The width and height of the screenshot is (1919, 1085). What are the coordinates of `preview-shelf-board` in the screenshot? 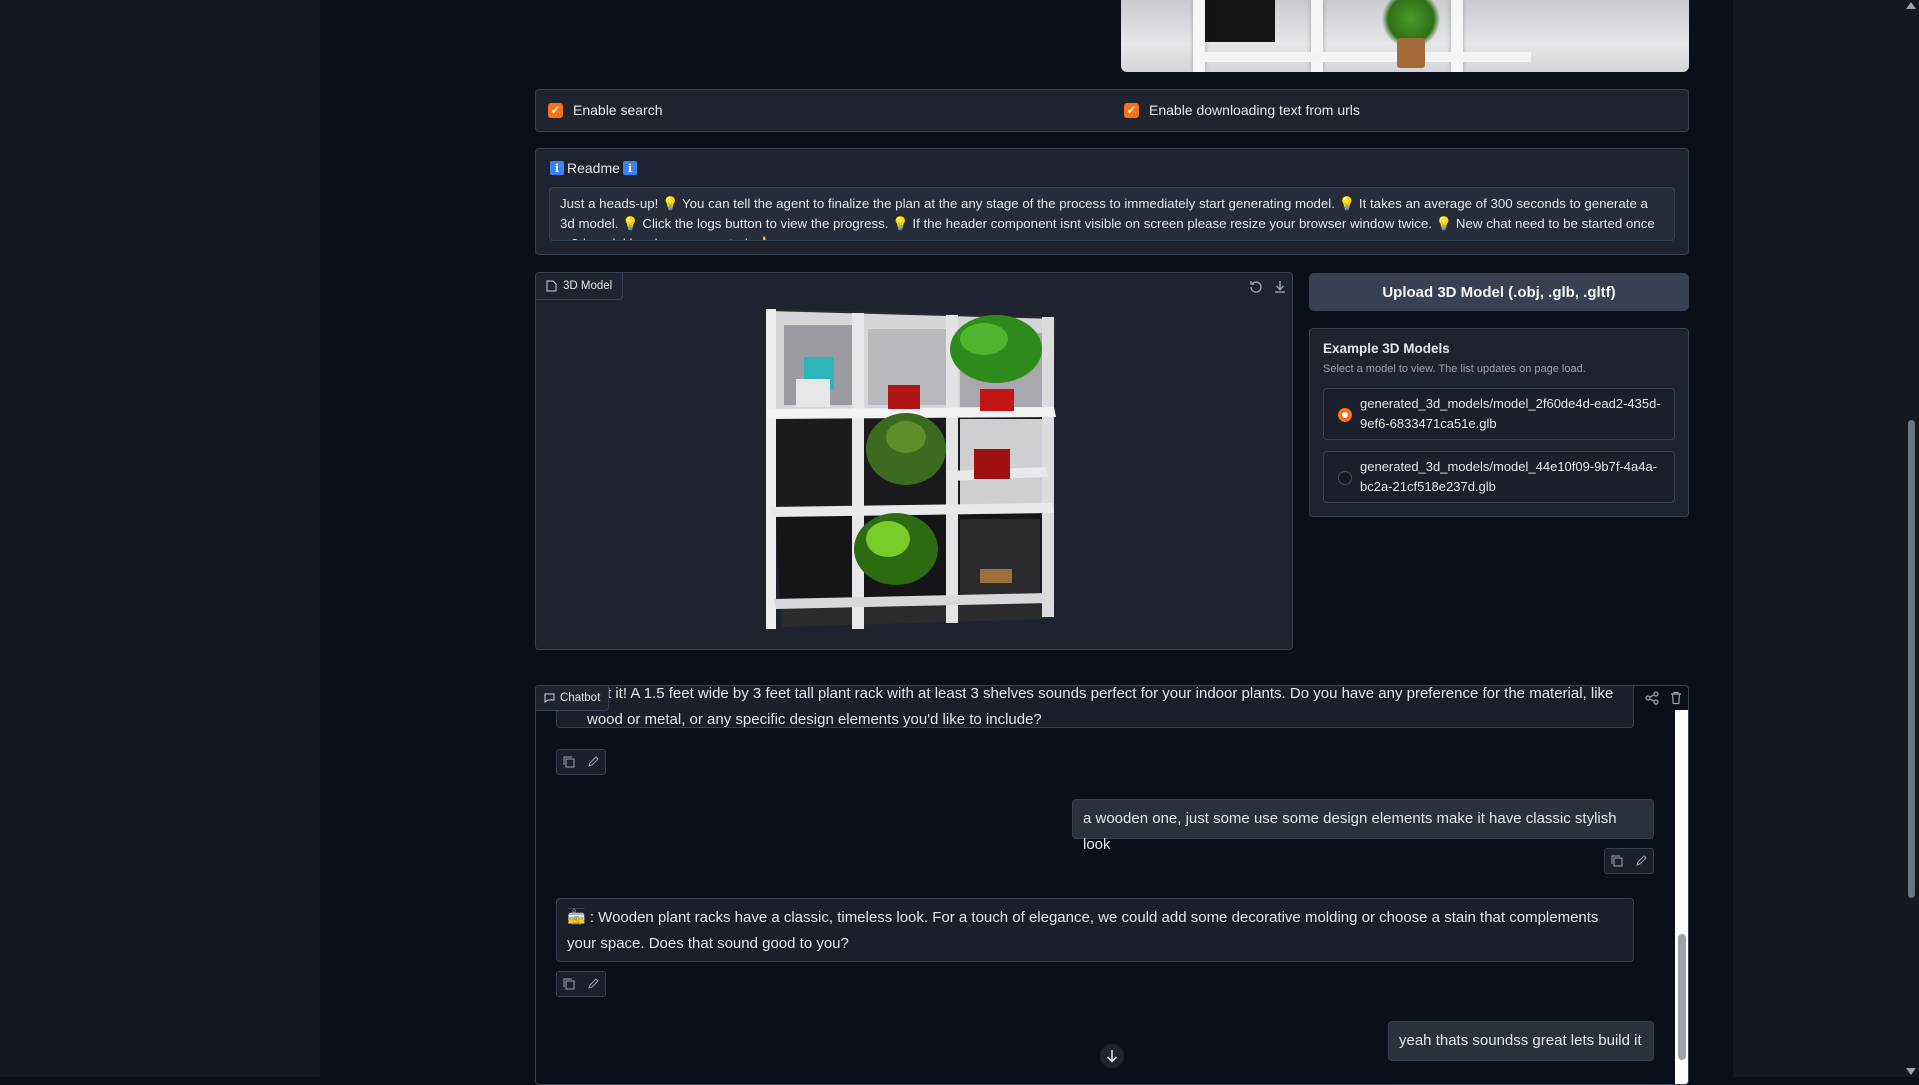 It's located at (1366, 57).